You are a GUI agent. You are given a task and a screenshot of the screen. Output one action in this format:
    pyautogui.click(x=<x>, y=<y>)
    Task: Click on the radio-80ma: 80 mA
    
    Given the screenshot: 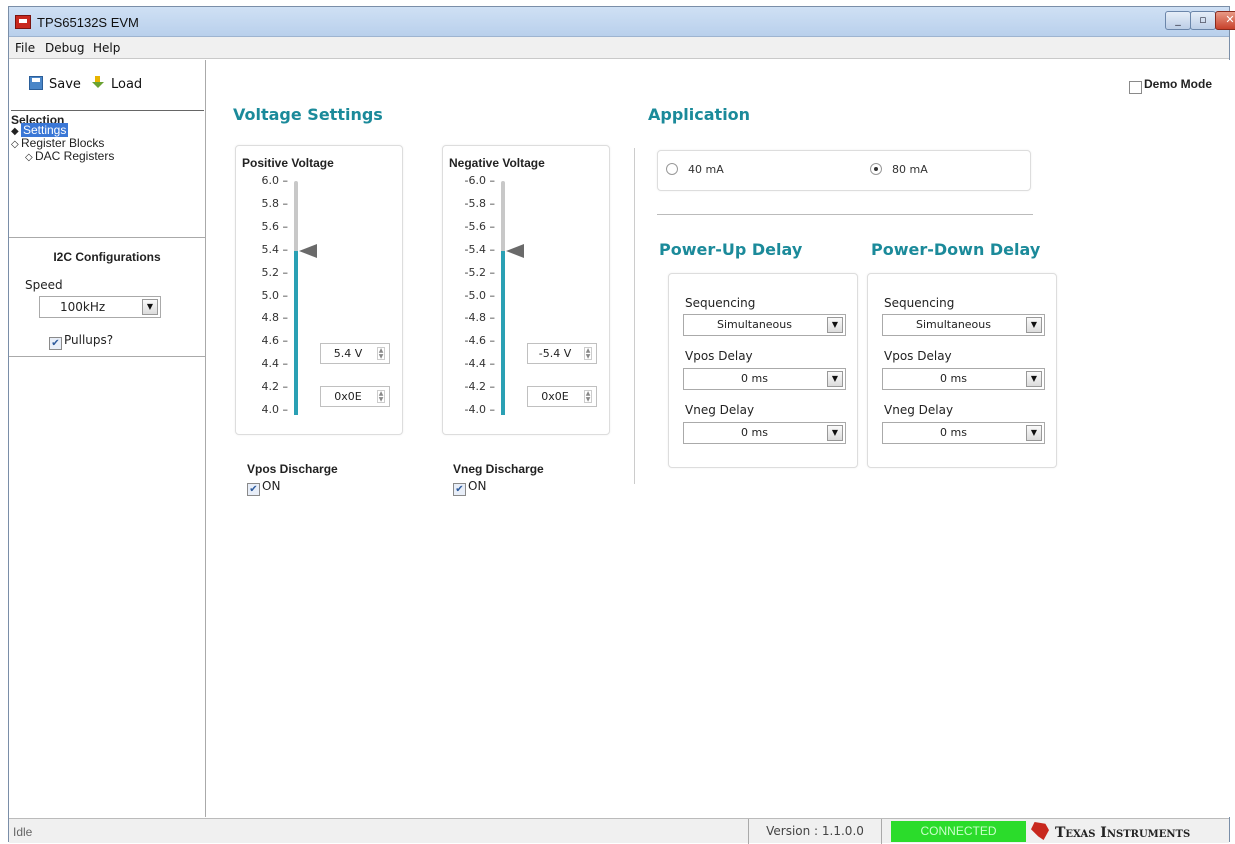 What is the action you would take?
    pyautogui.click(x=899, y=169)
    